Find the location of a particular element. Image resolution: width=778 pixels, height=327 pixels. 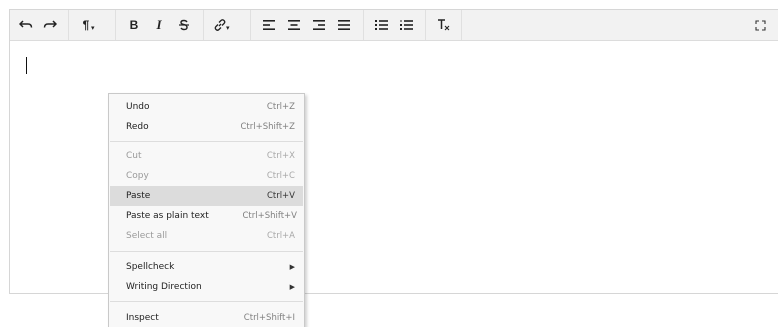

menu-item-select-all: Select all Ctrl+A is located at coordinates (206, 236).